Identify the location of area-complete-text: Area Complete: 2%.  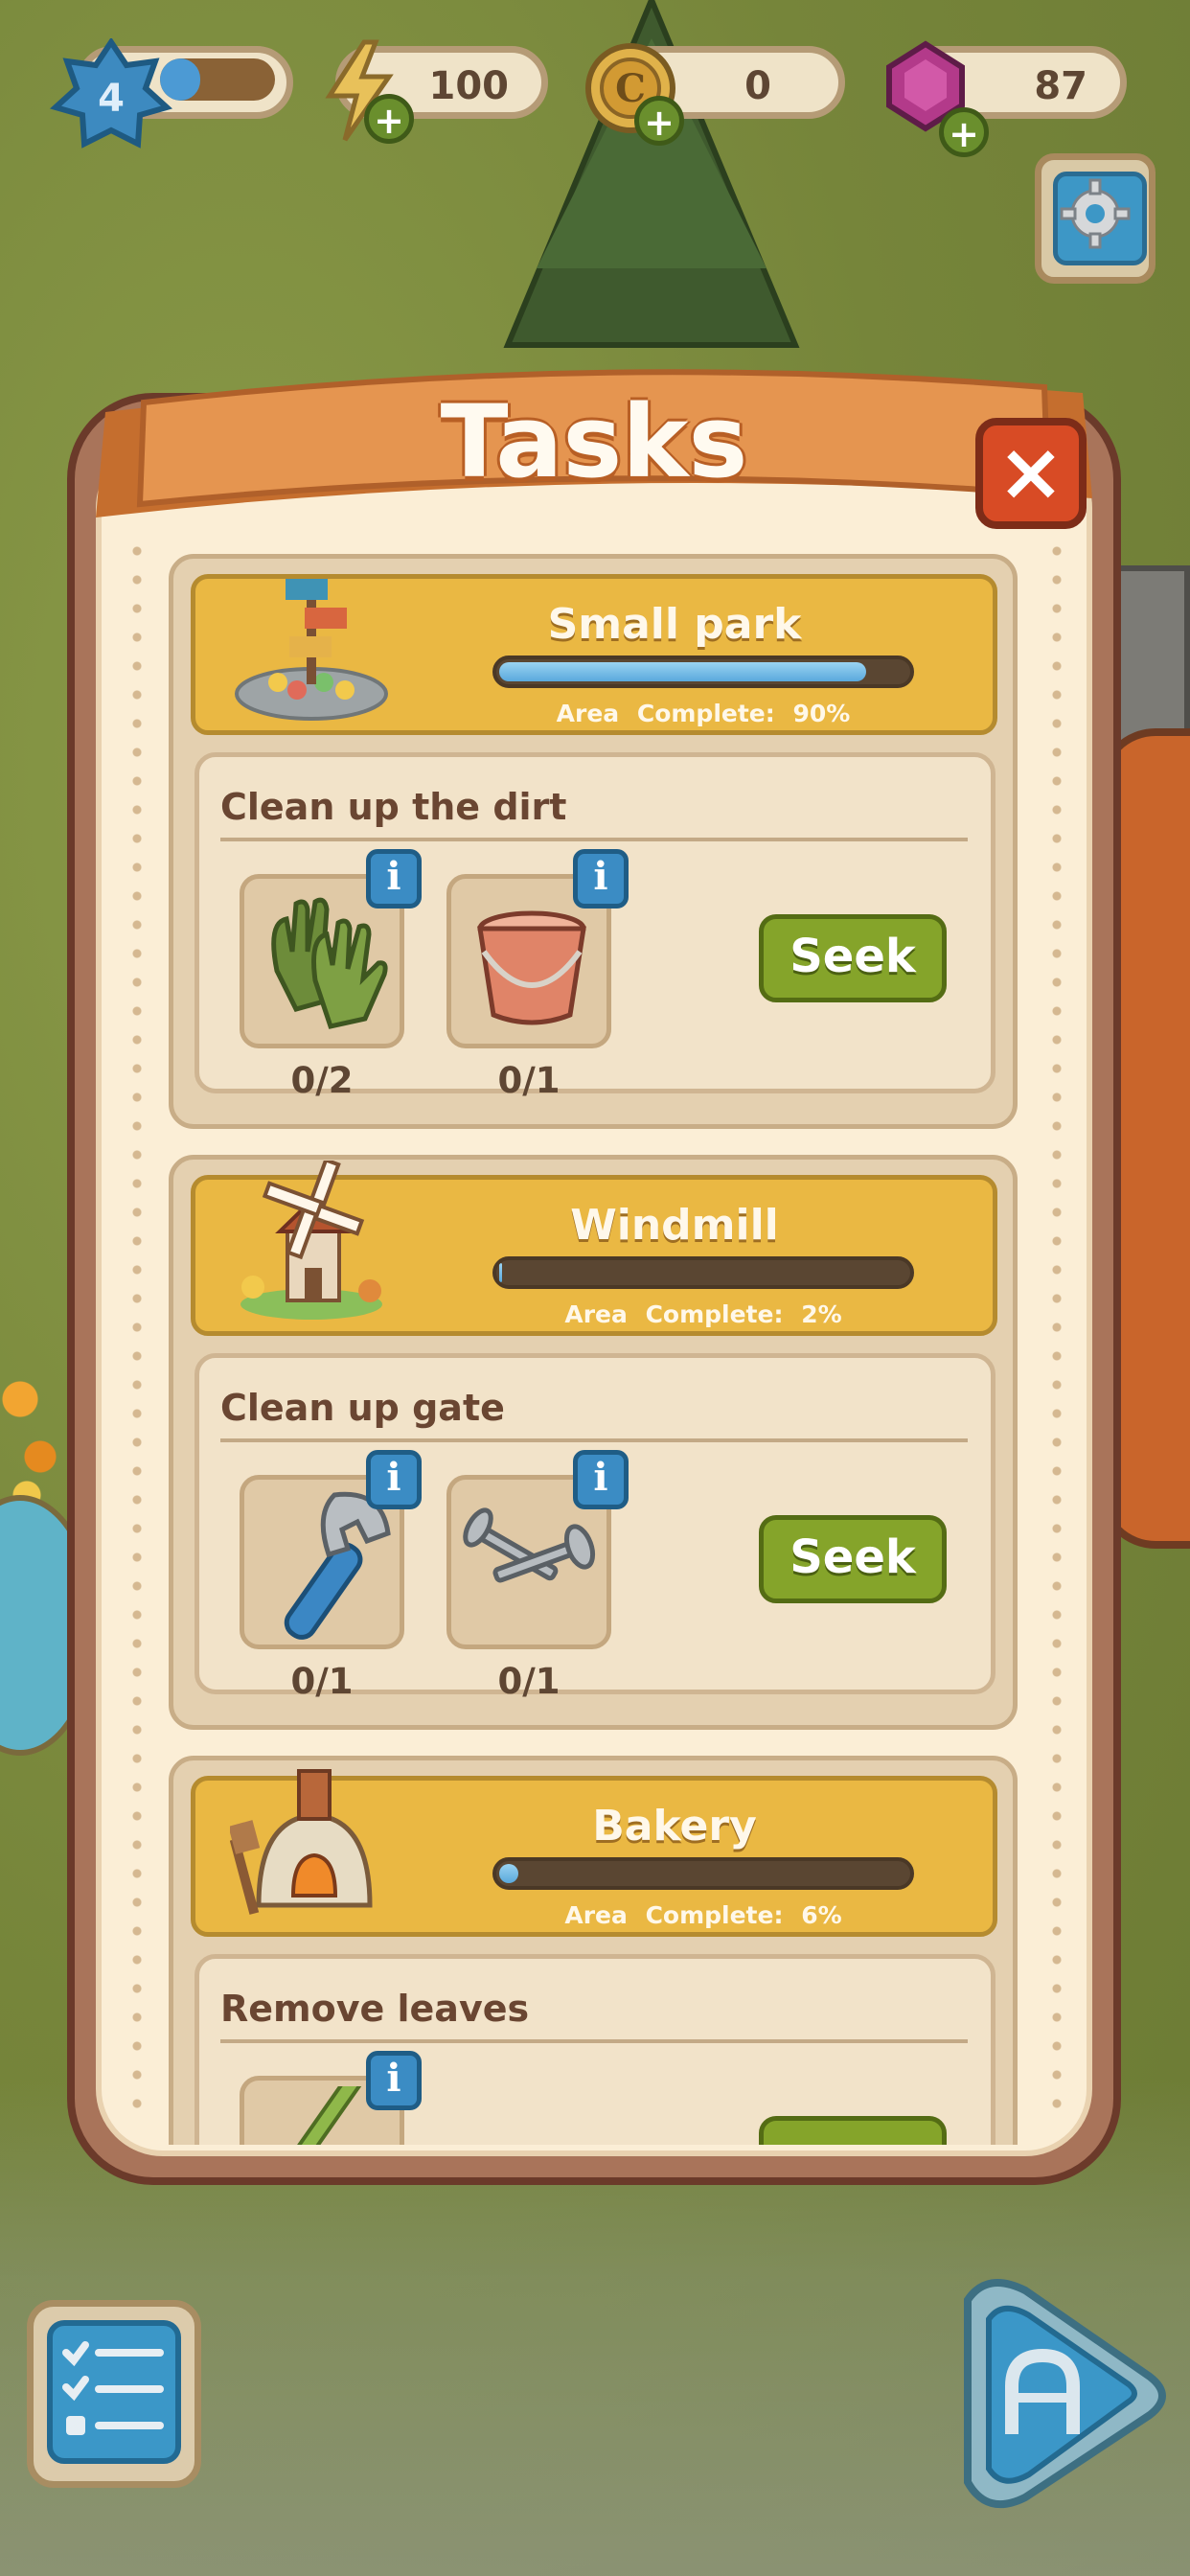
(703, 1314).